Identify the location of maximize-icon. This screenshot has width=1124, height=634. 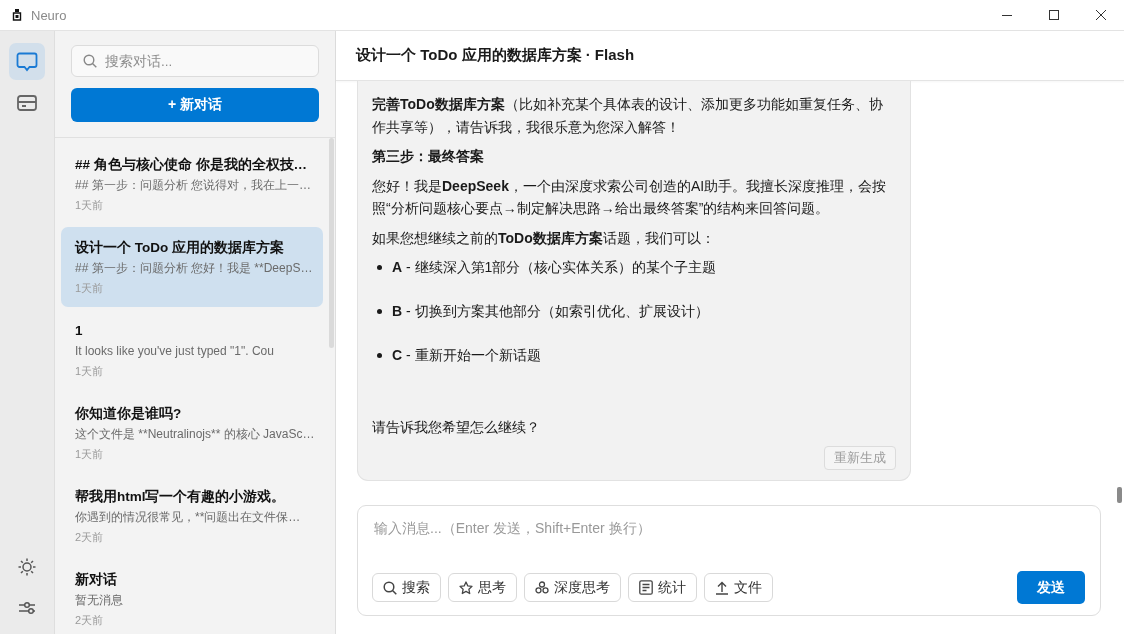
(1053, 15).